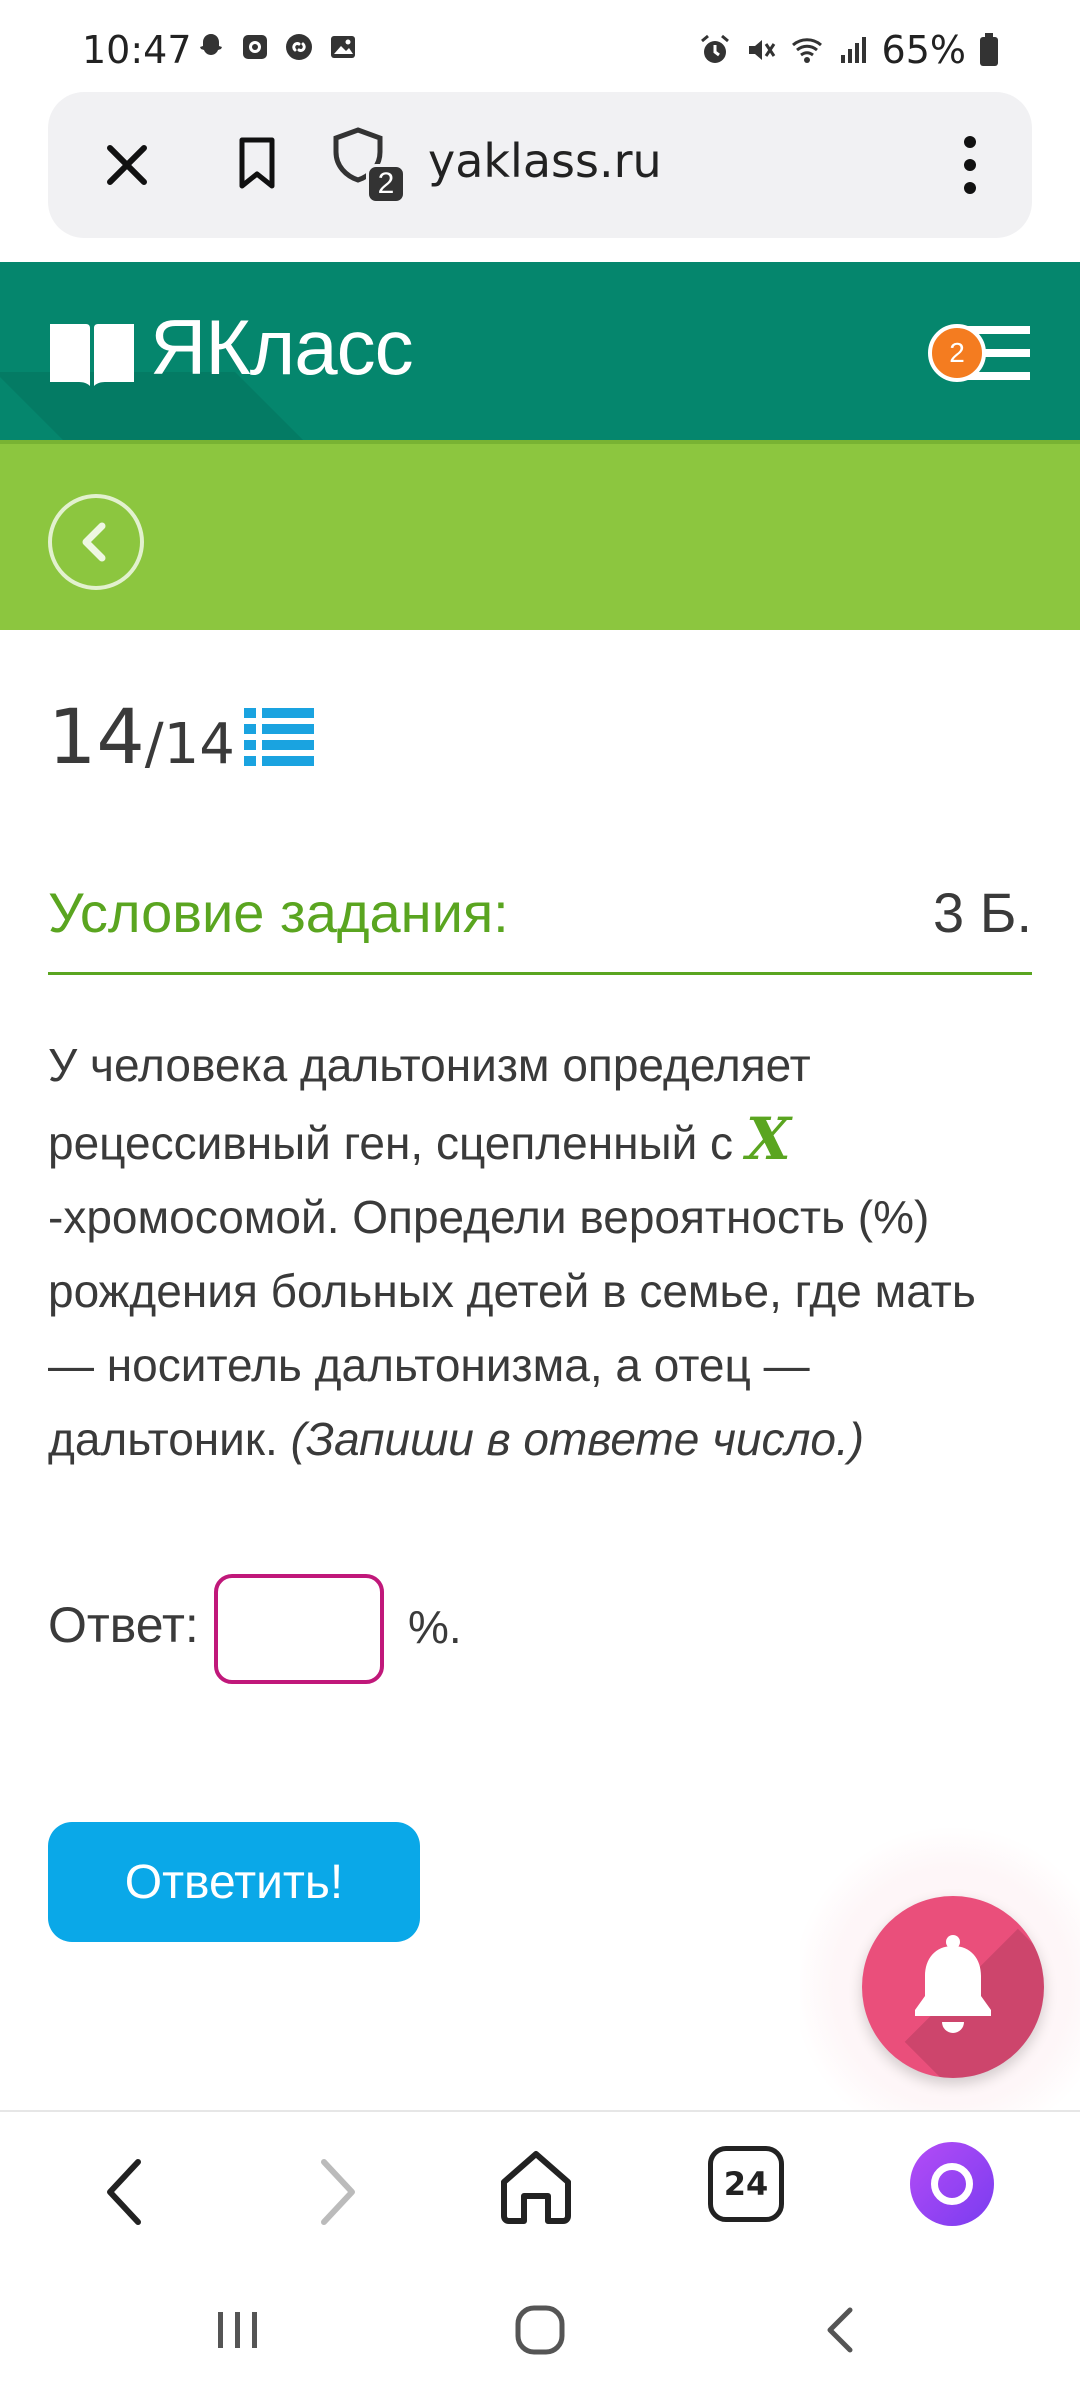  Describe the element at coordinates (255, 47) in the screenshot. I see `camera-app-icon` at that location.